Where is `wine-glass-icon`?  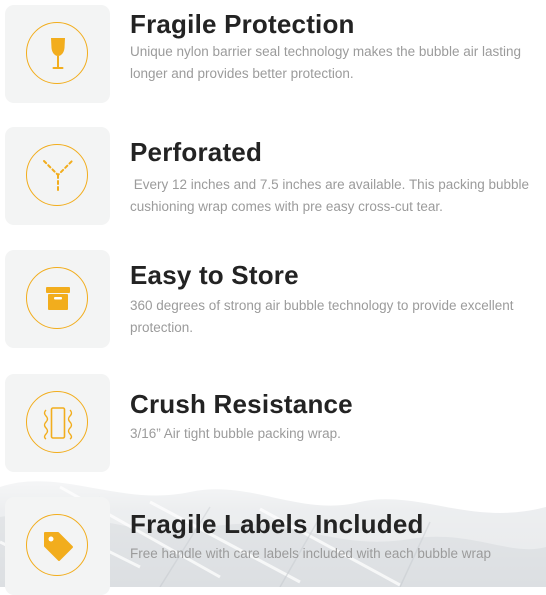 wine-glass-icon is located at coordinates (57, 53).